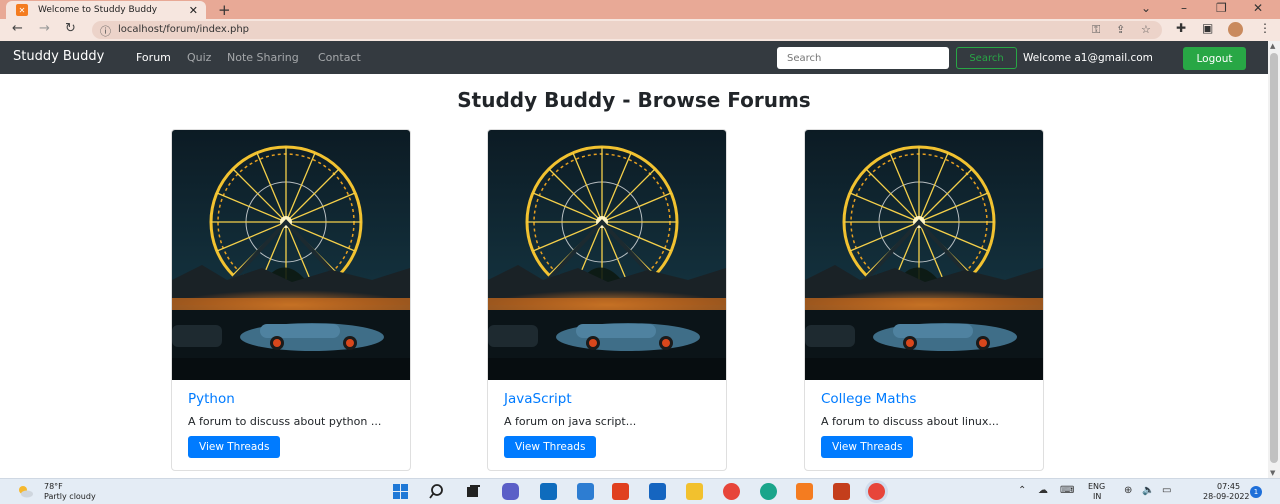 Image resolution: width=1280 pixels, height=504 pixels. Describe the element at coordinates (53, 486) in the screenshot. I see `weather-temperature: 78°F` at that location.